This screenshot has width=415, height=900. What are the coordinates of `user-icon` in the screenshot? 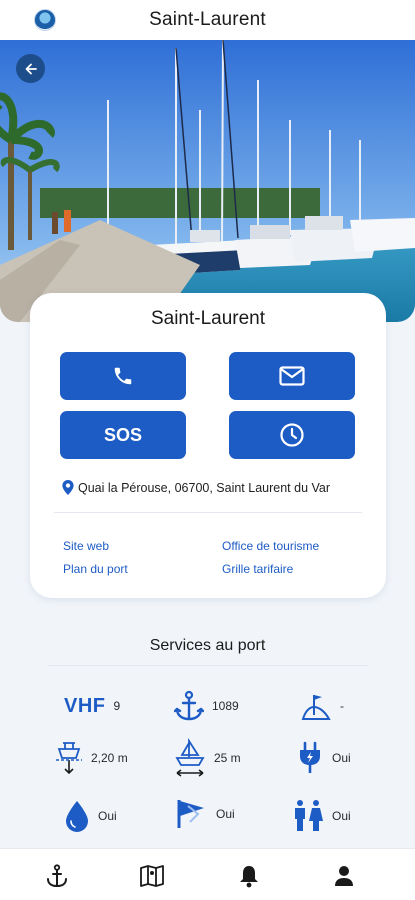 It's located at (344, 876).